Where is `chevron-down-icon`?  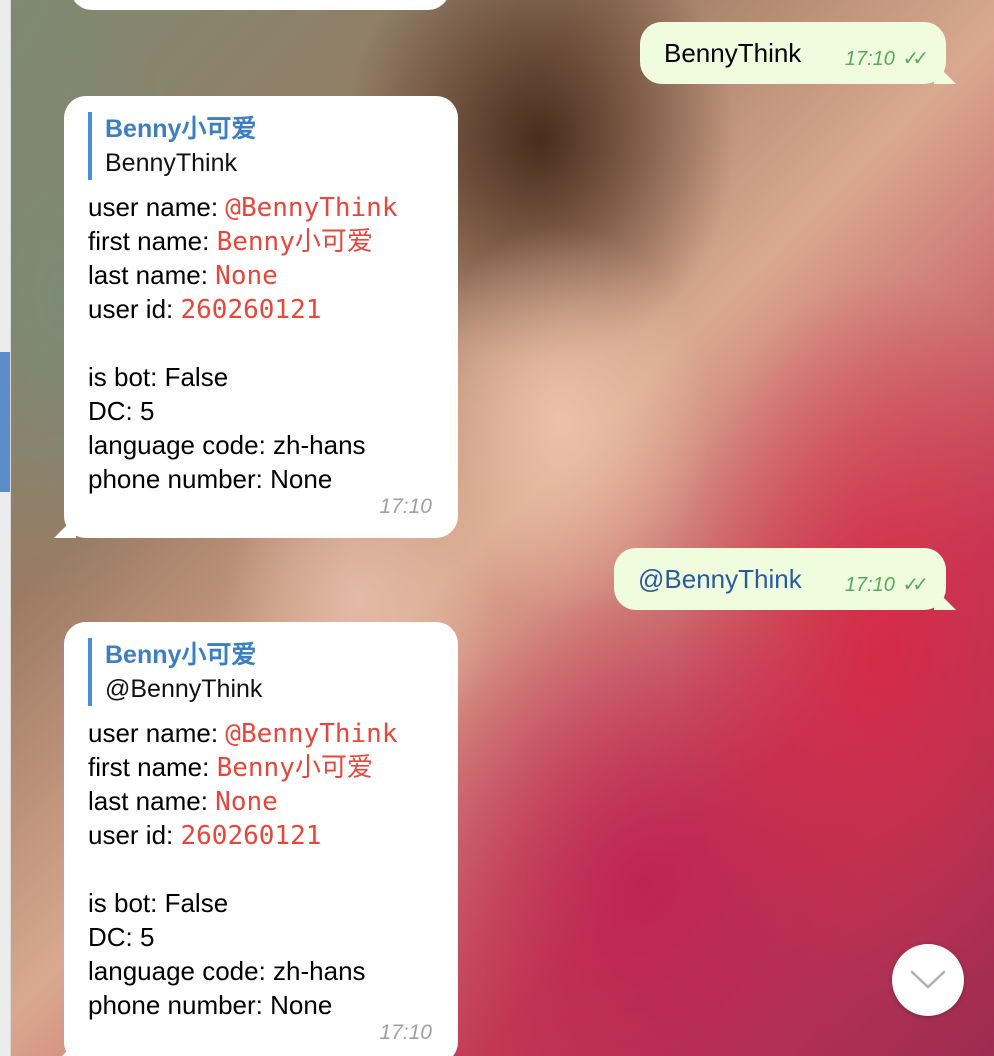
chevron-down-icon is located at coordinates (928, 979).